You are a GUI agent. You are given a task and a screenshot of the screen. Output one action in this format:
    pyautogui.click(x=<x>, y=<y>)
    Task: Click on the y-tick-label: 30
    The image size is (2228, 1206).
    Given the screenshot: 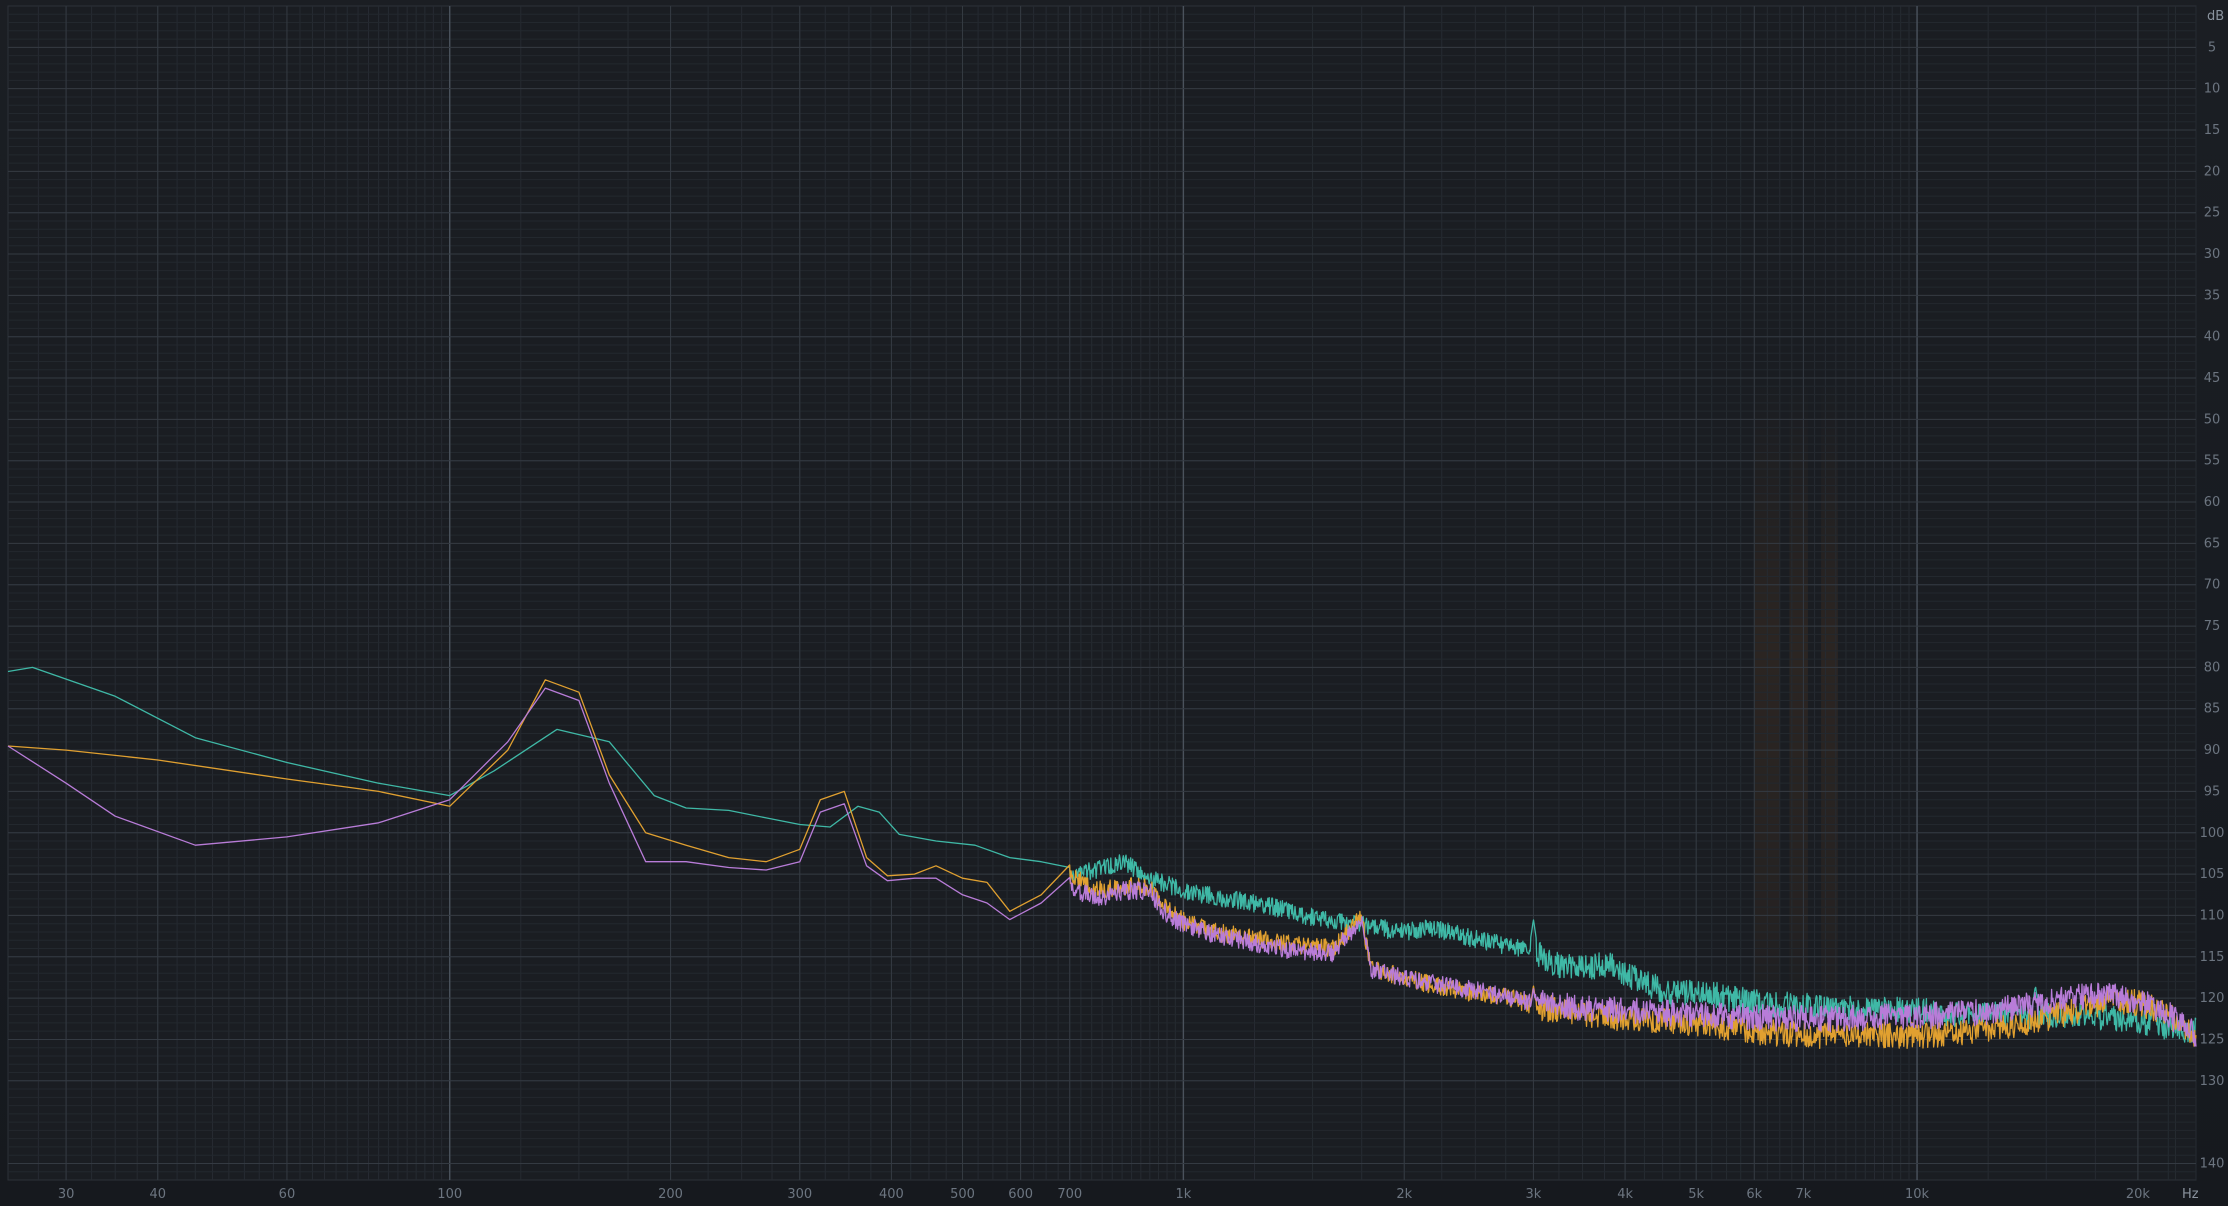 What is the action you would take?
    pyautogui.click(x=2212, y=254)
    